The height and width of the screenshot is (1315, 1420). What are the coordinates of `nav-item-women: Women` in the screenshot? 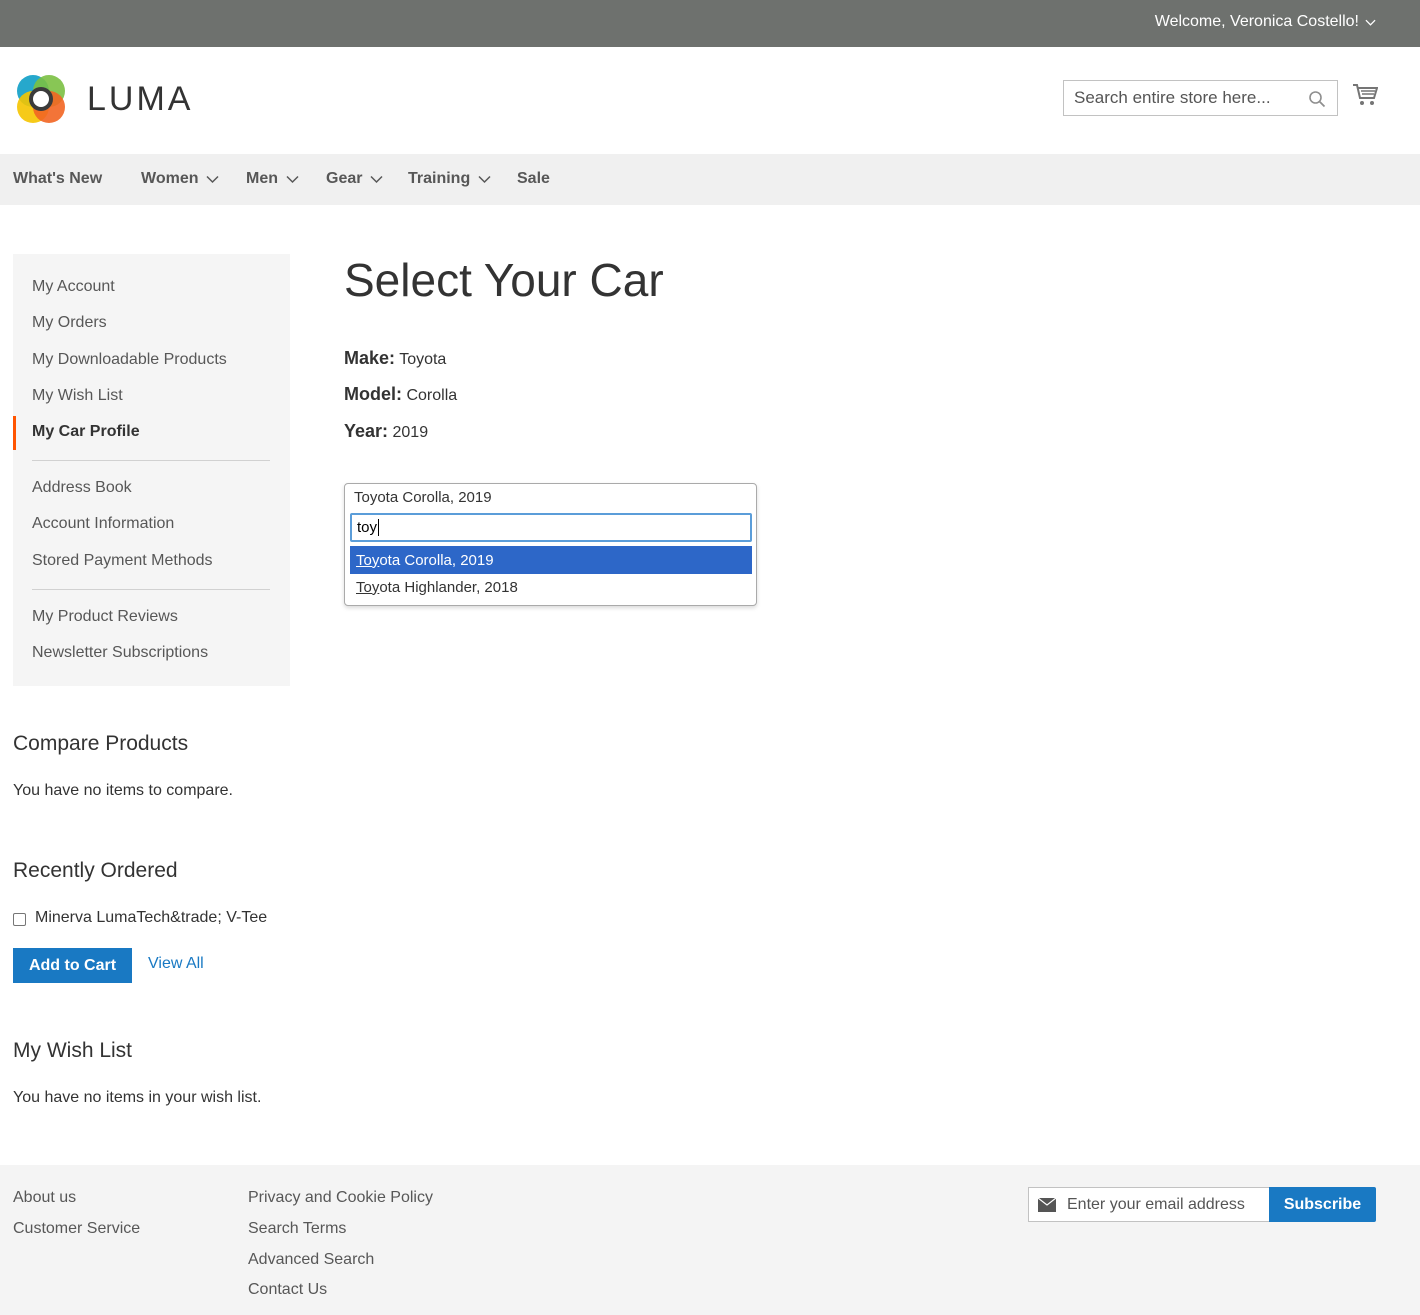 It's located at (180, 179).